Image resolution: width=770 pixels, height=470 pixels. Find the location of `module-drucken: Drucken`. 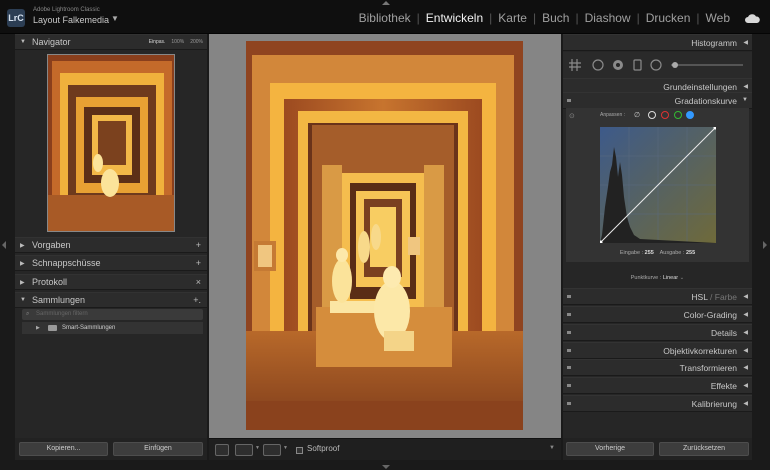

module-drucken: Drucken is located at coordinates (668, 18).